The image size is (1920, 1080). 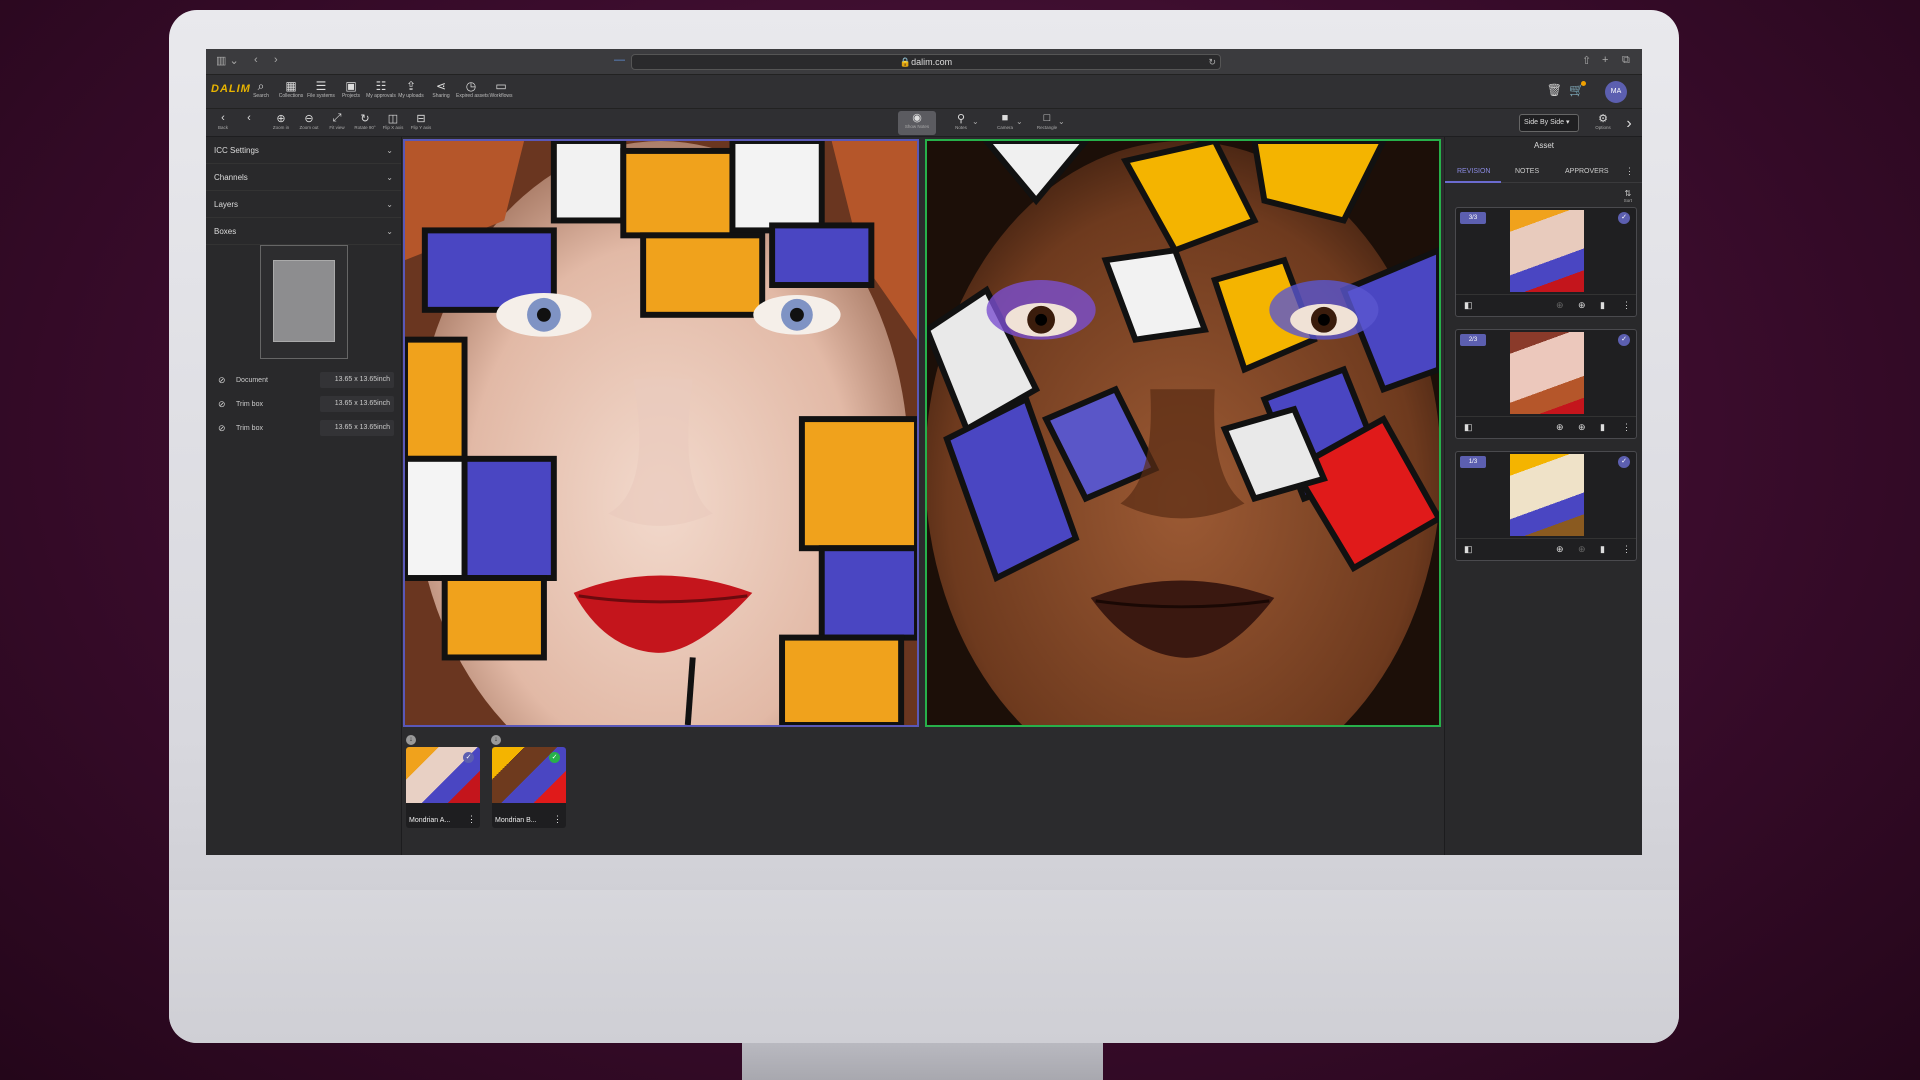 What do you see at coordinates (661, 433) in the screenshot?
I see `compare-pane-left` at bounding box center [661, 433].